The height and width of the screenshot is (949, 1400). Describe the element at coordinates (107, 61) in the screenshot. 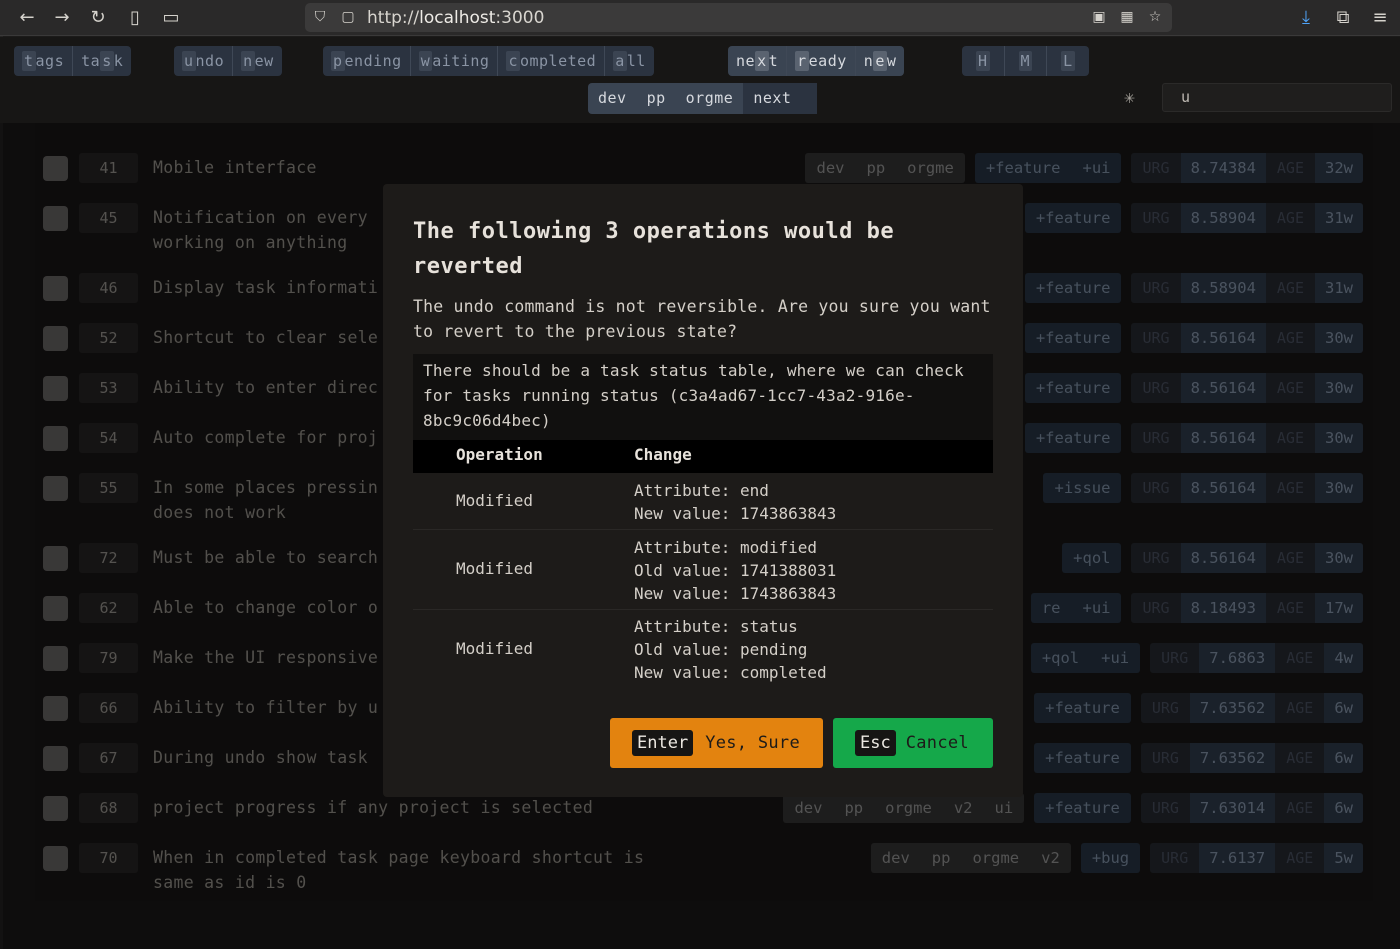

I see `shortcut-key: s` at that location.